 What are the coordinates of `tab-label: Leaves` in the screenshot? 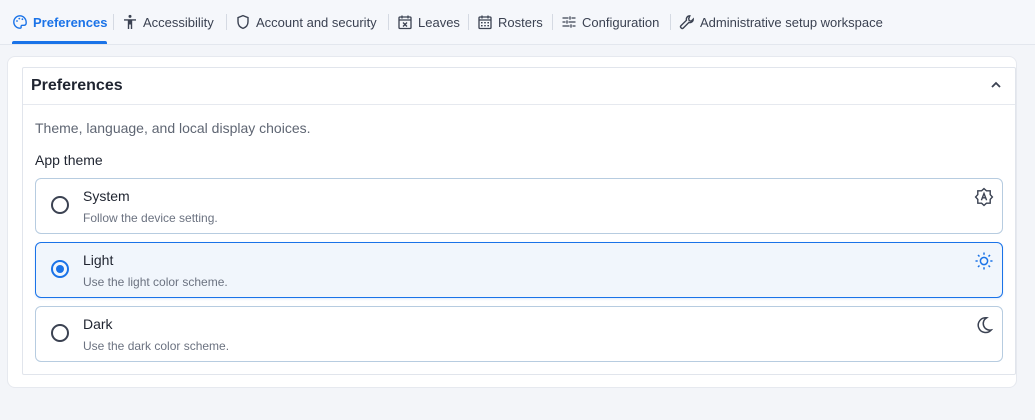 It's located at (439, 22).